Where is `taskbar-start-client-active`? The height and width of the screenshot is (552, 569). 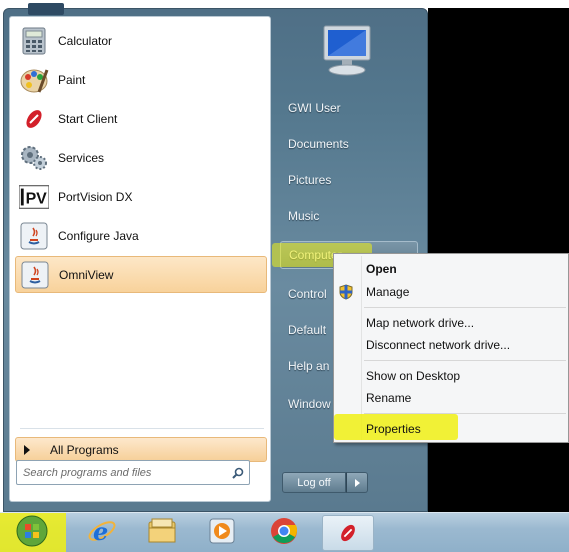
taskbar-start-client-active is located at coordinates (348, 533).